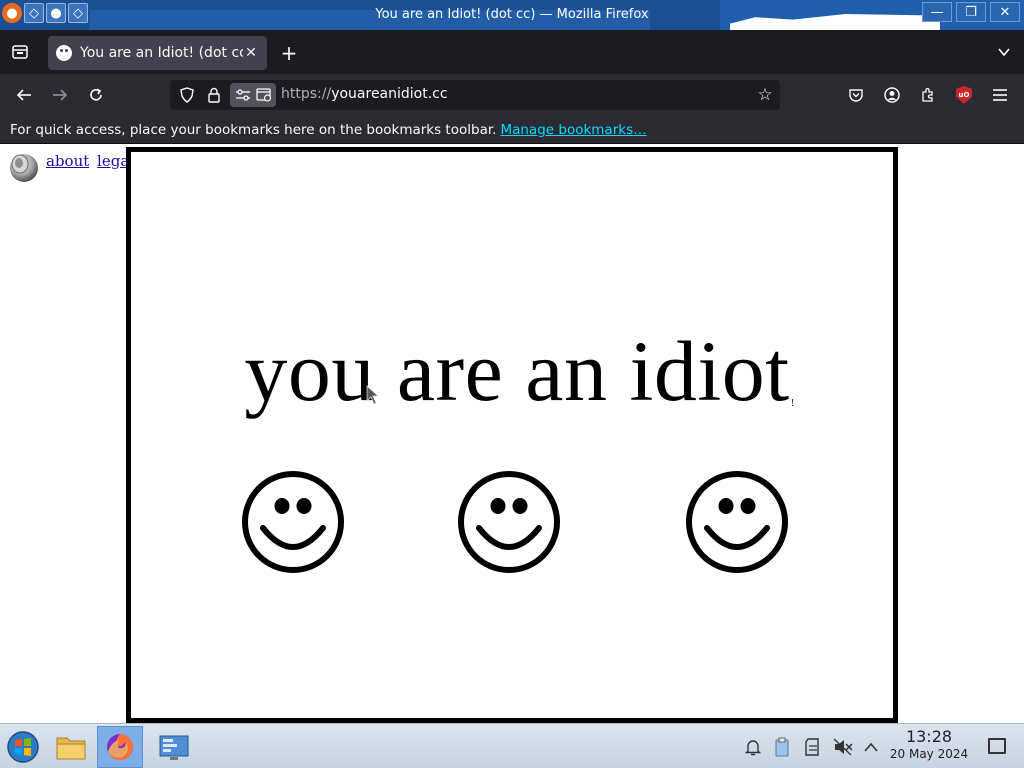 The height and width of the screenshot is (768, 1024). I want to click on app-menu-button, so click(1000, 95).